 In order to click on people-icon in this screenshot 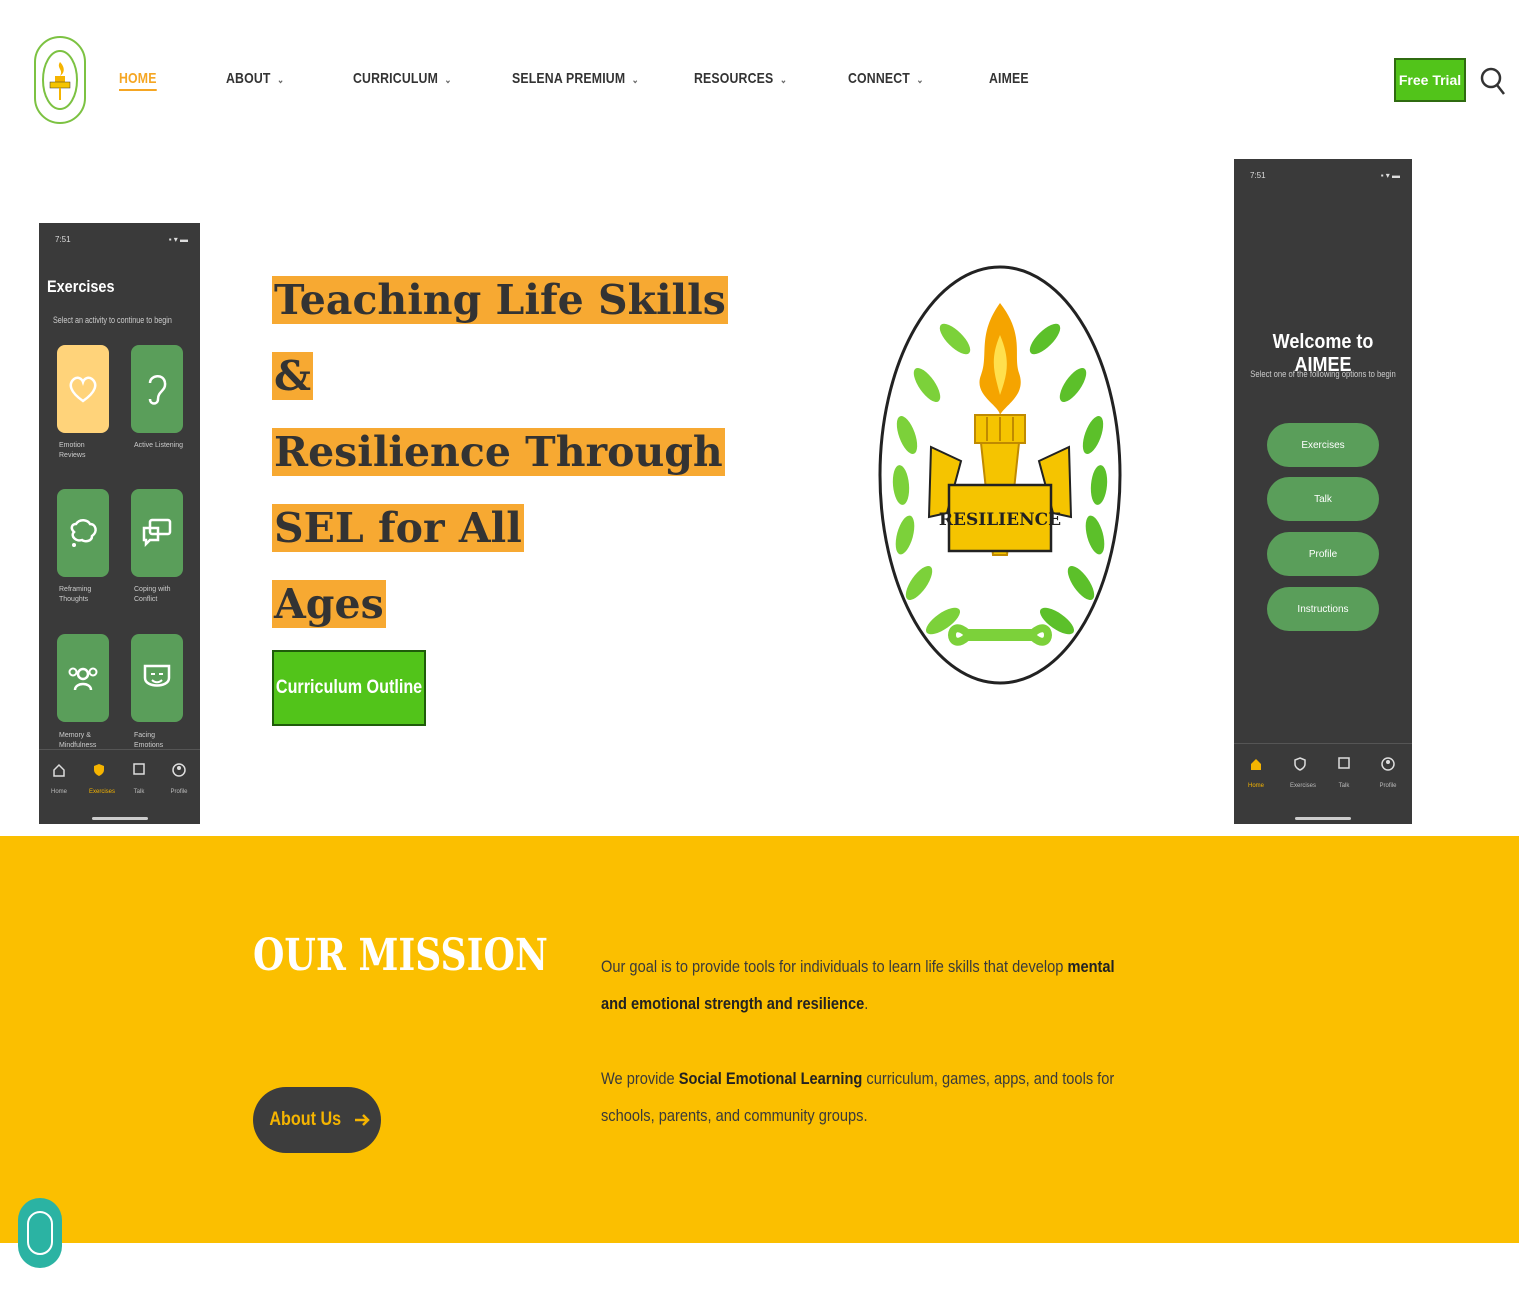, I will do `click(83, 679)`.